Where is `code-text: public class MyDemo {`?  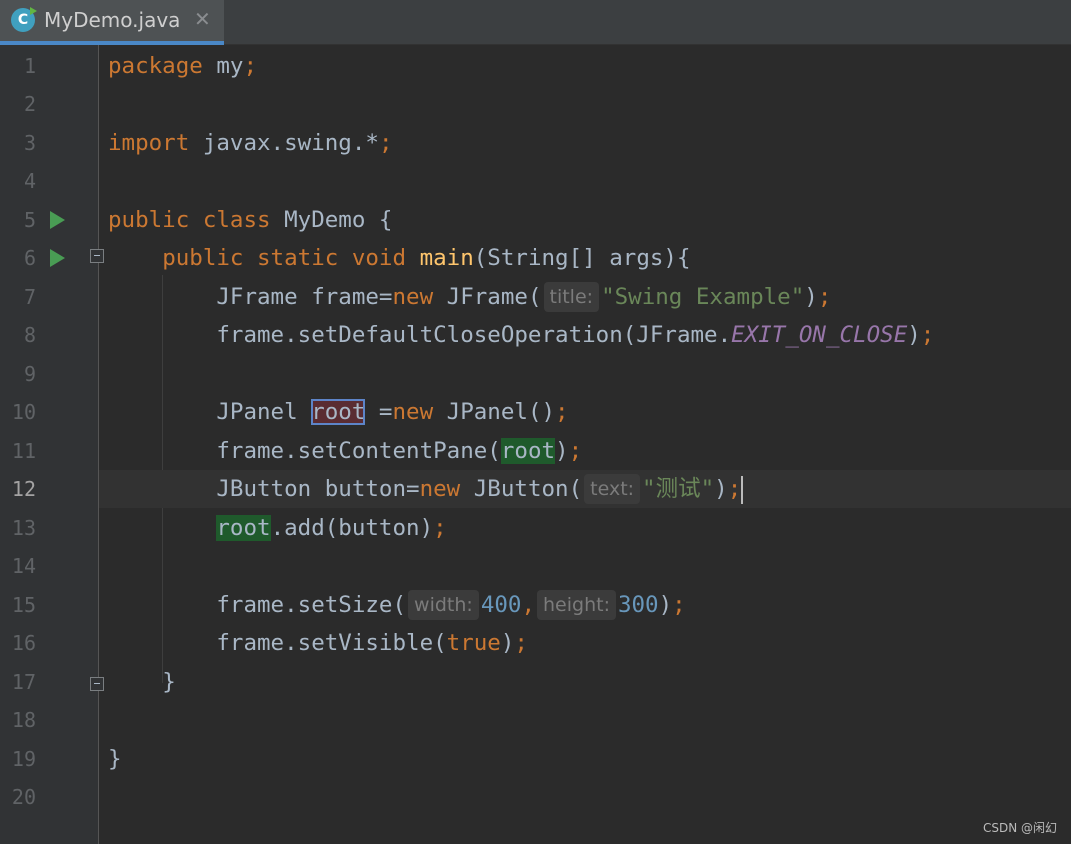 code-text: public class MyDemo { is located at coordinates (250, 220).